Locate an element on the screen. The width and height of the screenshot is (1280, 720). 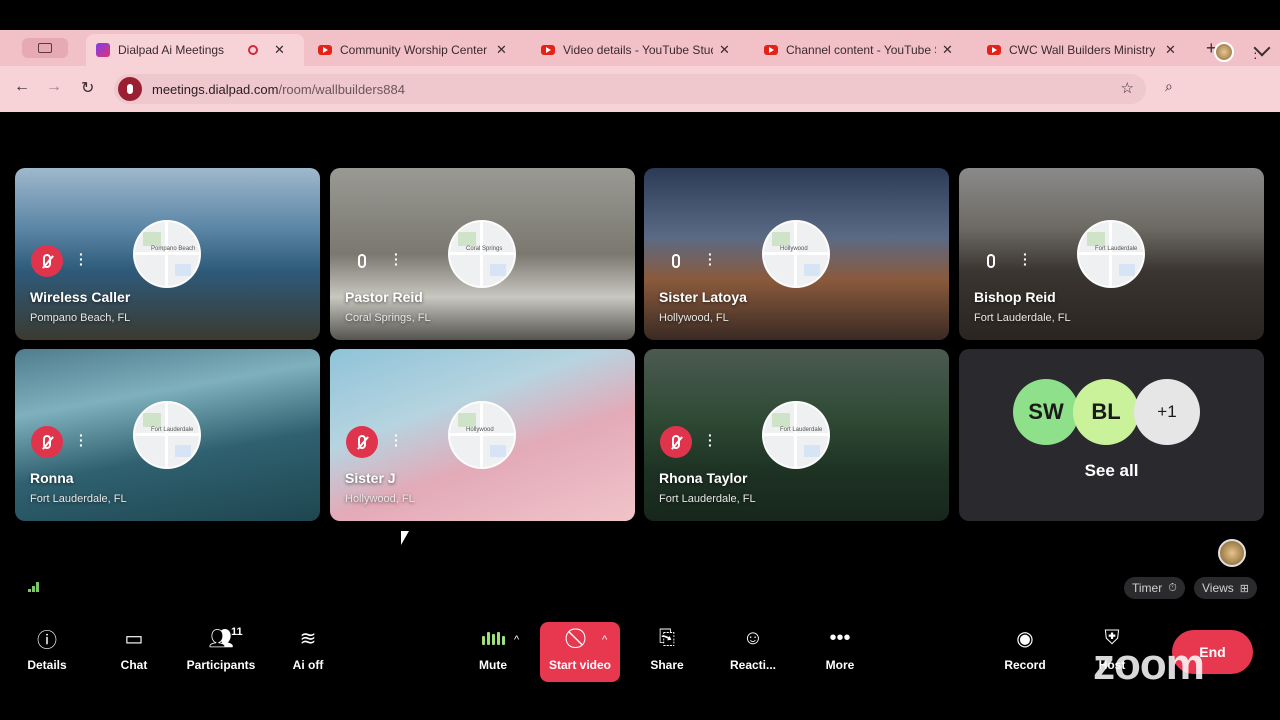
tab-dialpad: Dialpad Ai Meetings ✕ is located at coordinates (195, 50).